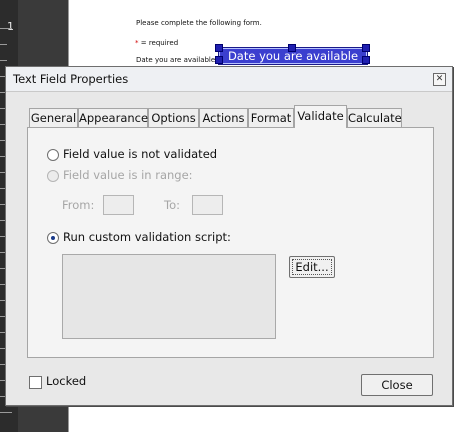  Describe the element at coordinates (137, 43) in the screenshot. I see `required-star: *` at that location.